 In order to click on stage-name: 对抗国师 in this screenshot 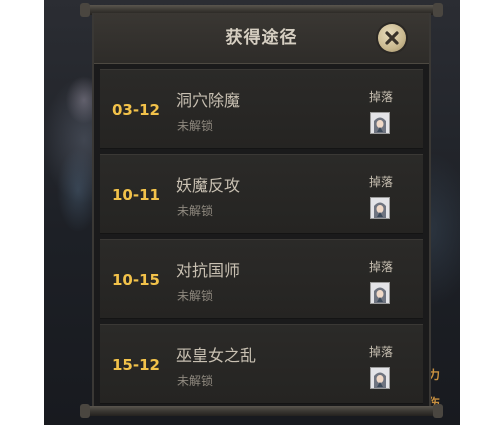, I will do `click(208, 270)`.